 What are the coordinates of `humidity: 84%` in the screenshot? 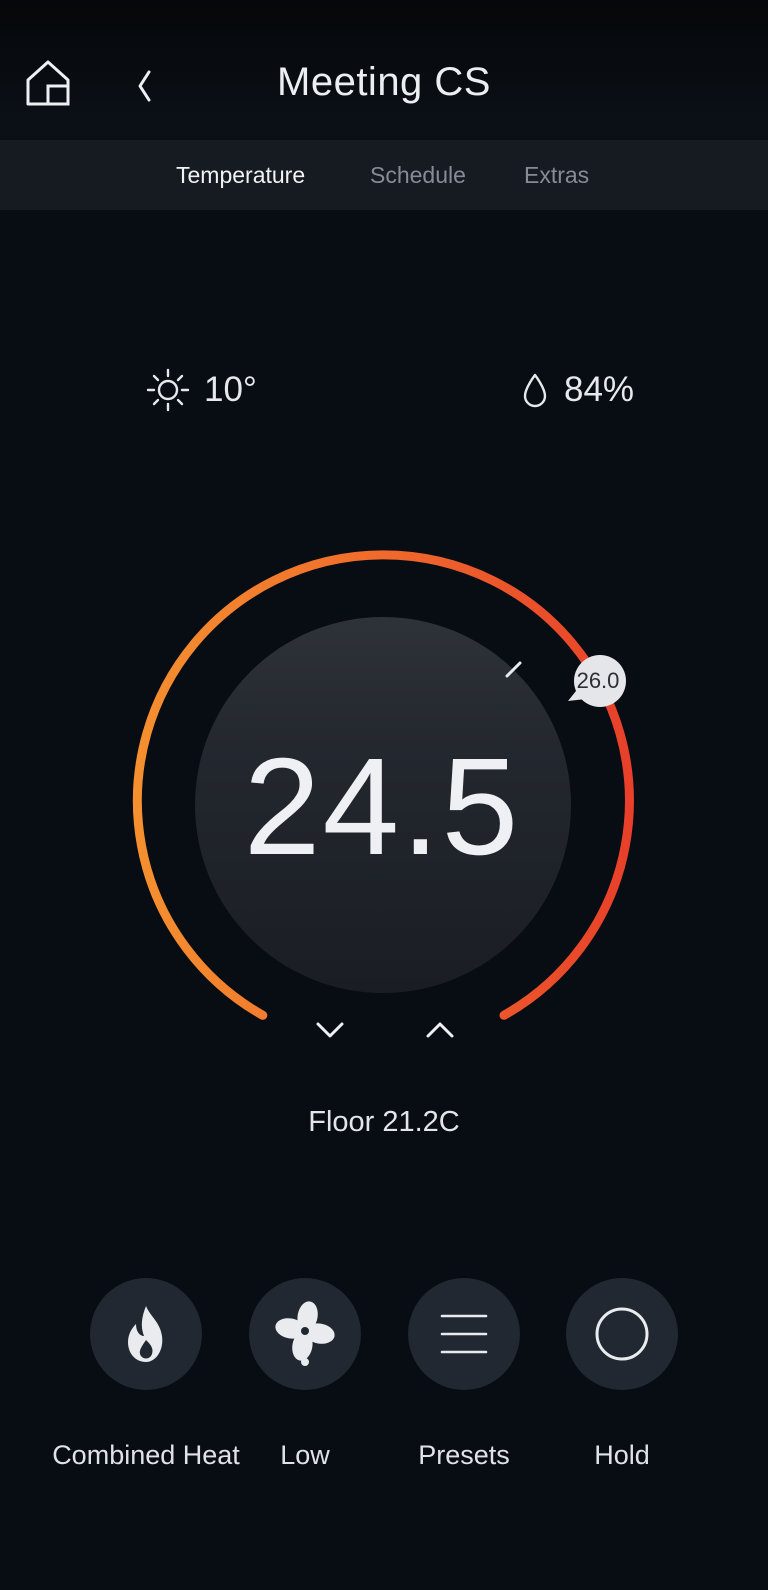 It's located at (577, 390).